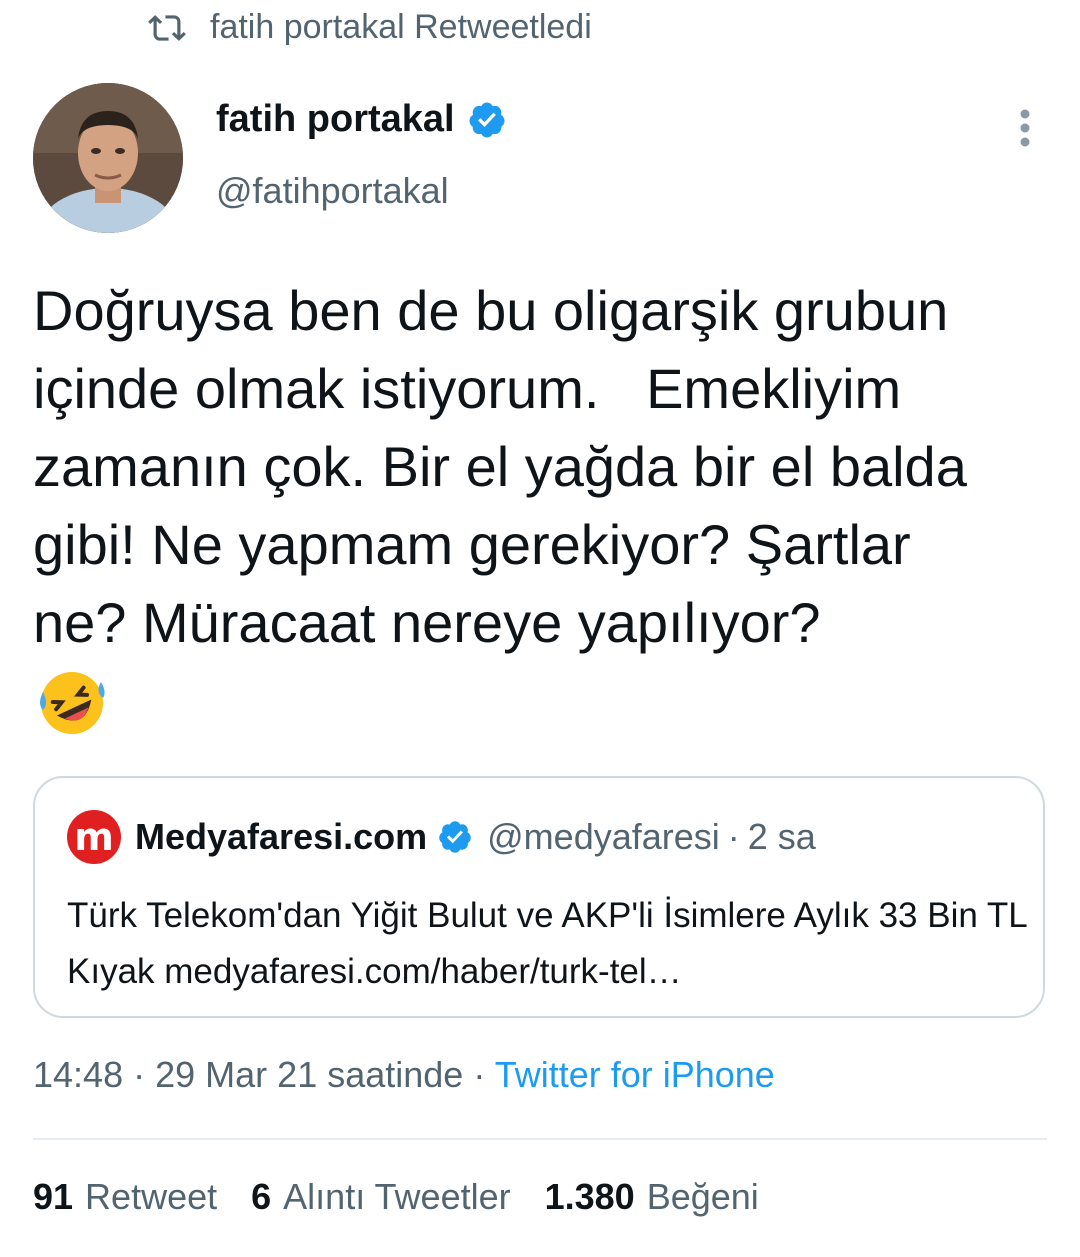  I want to click on tweet-source-link: Twitter for iPhone, so click(635, 1074).